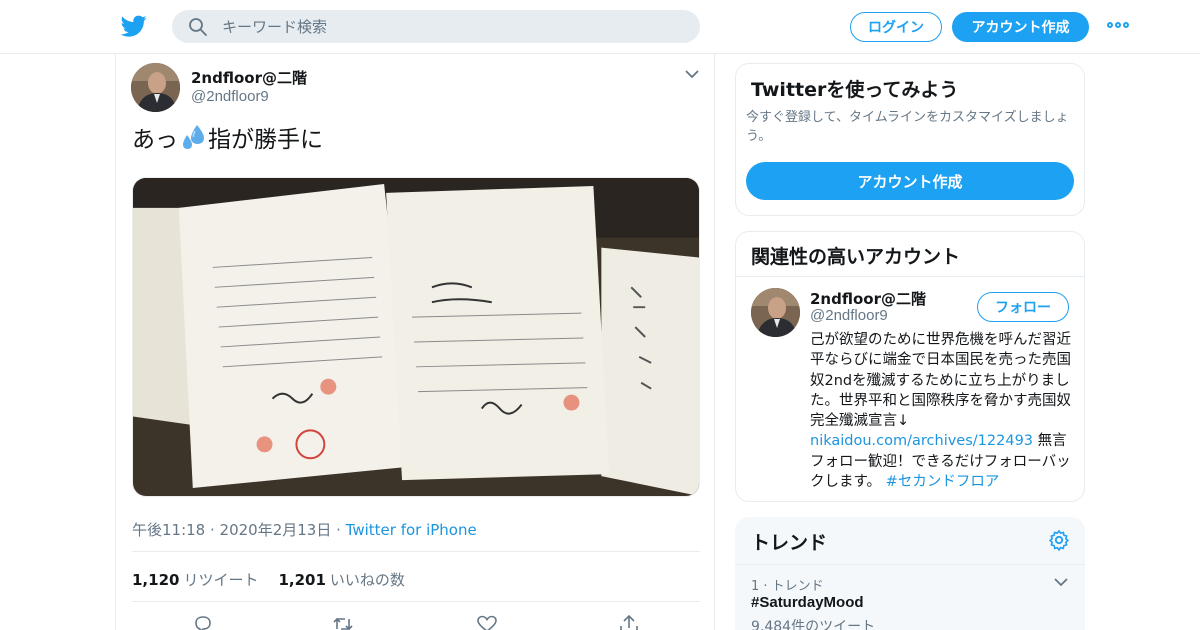  I want to click on related-name: 2ndfloor@二階, so click(868, 298).